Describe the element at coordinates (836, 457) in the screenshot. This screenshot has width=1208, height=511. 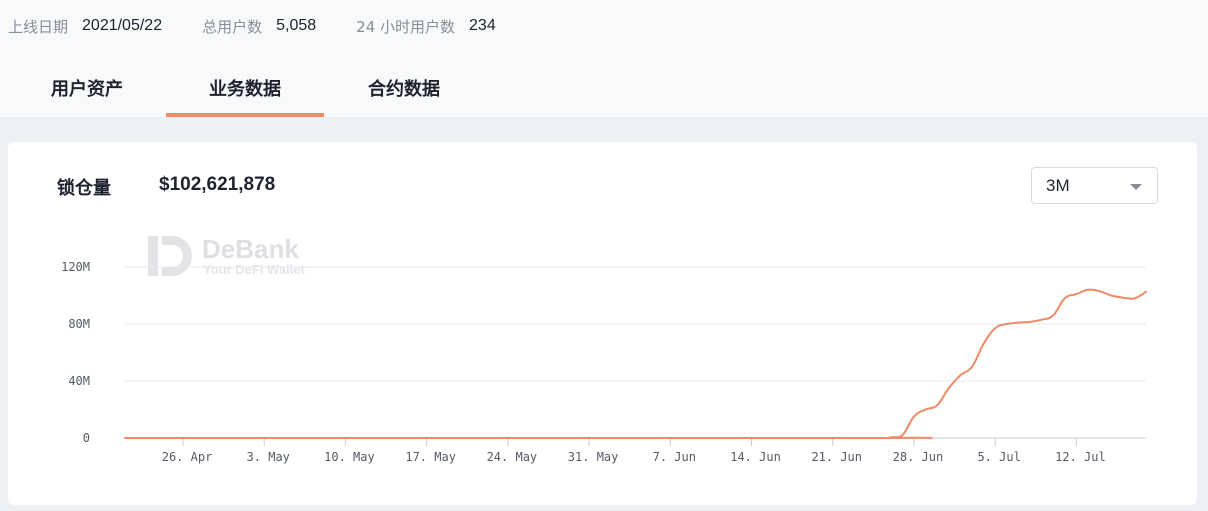
I see `x-tick-label: 21. Jun` at that location.